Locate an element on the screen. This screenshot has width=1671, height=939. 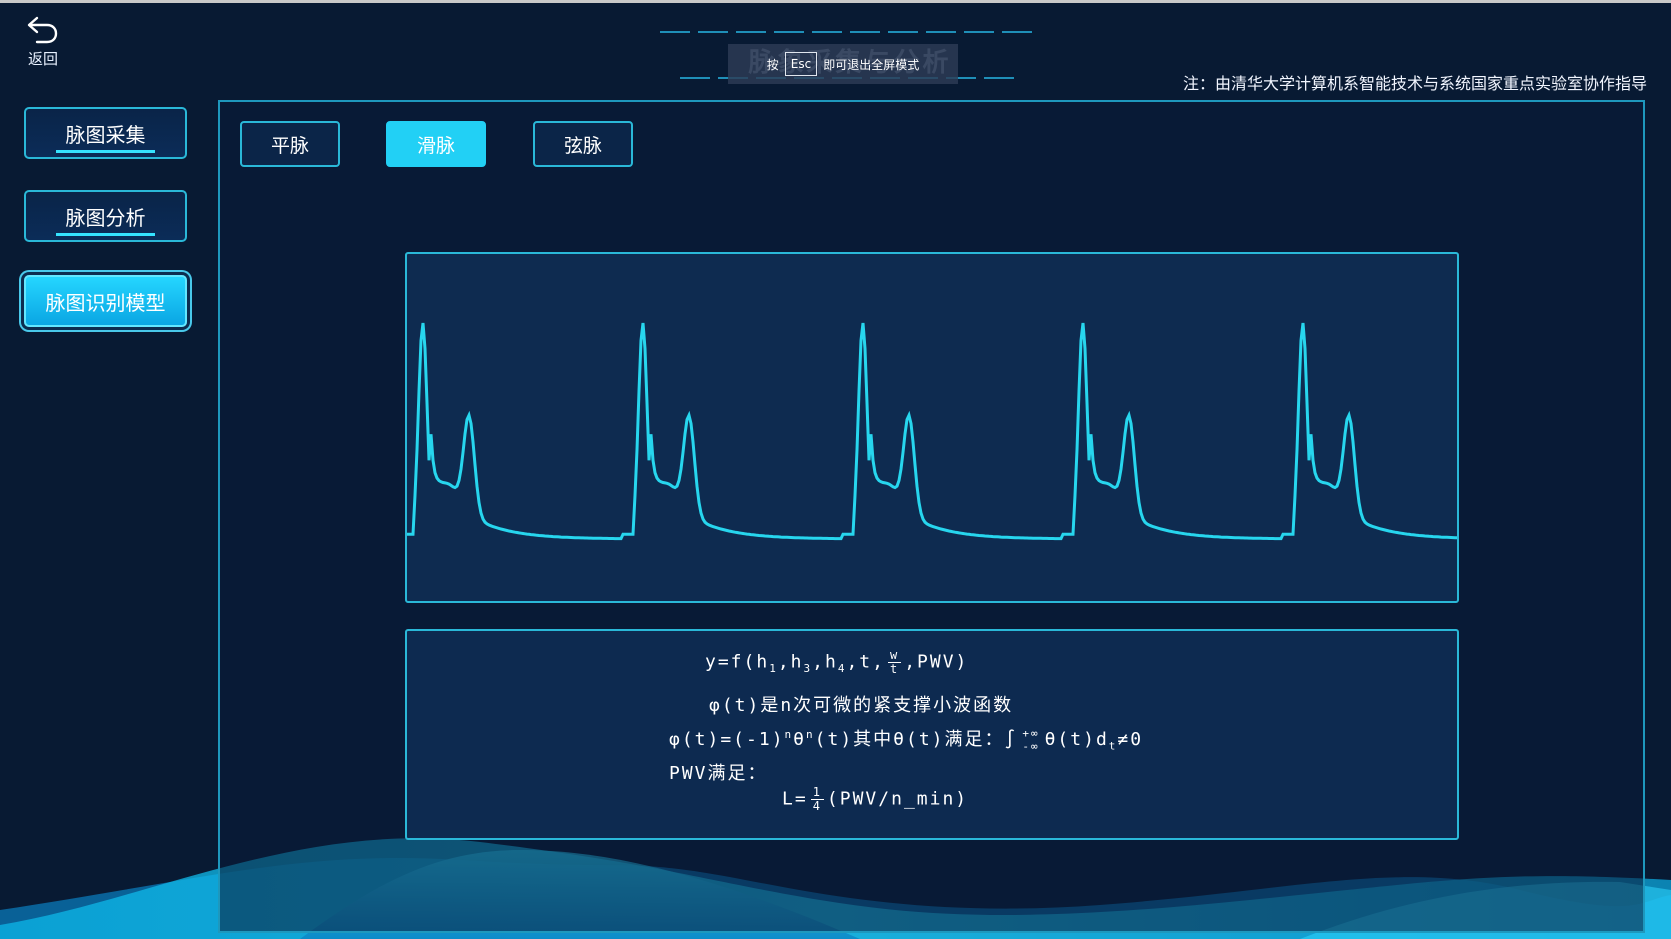
formula-text: θ(t)d is located at coordinates (1076, 739).